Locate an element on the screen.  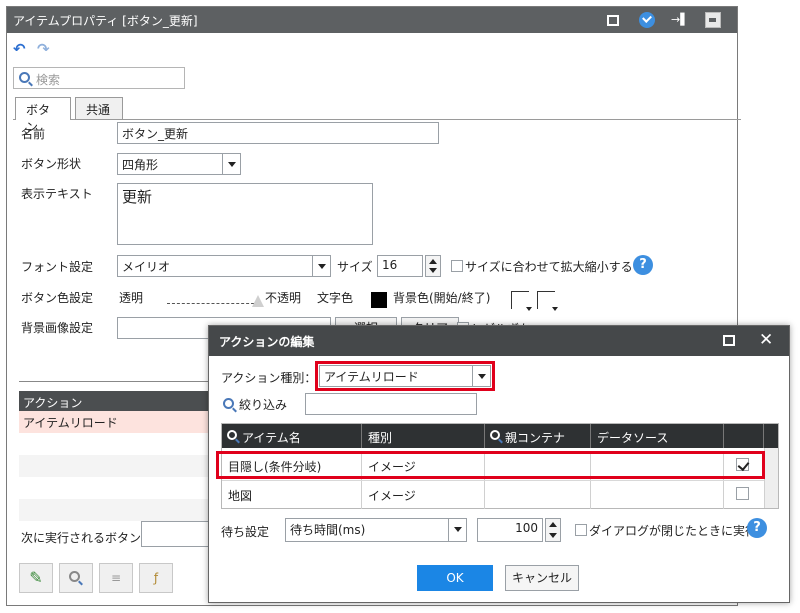
filter-input is located at coordinates (391, 404).